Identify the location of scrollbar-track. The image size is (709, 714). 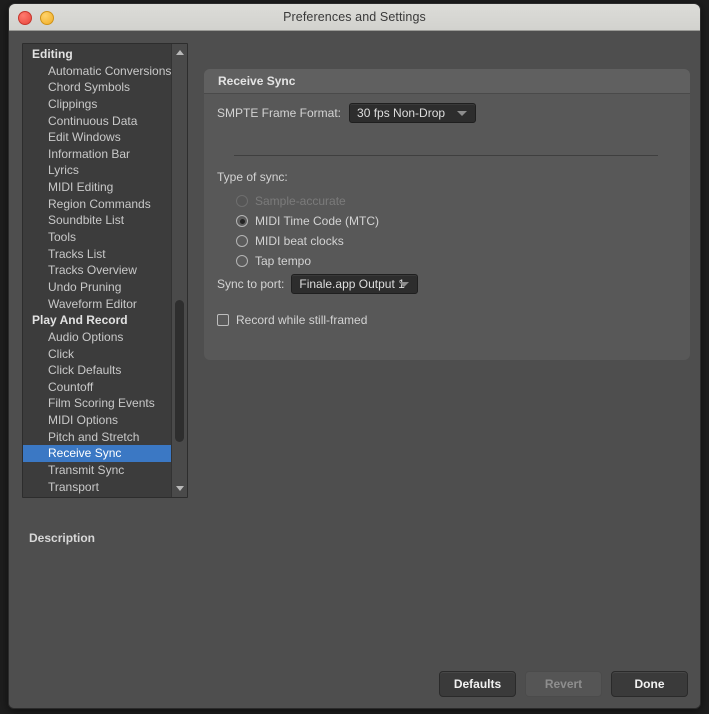
(179, 270).